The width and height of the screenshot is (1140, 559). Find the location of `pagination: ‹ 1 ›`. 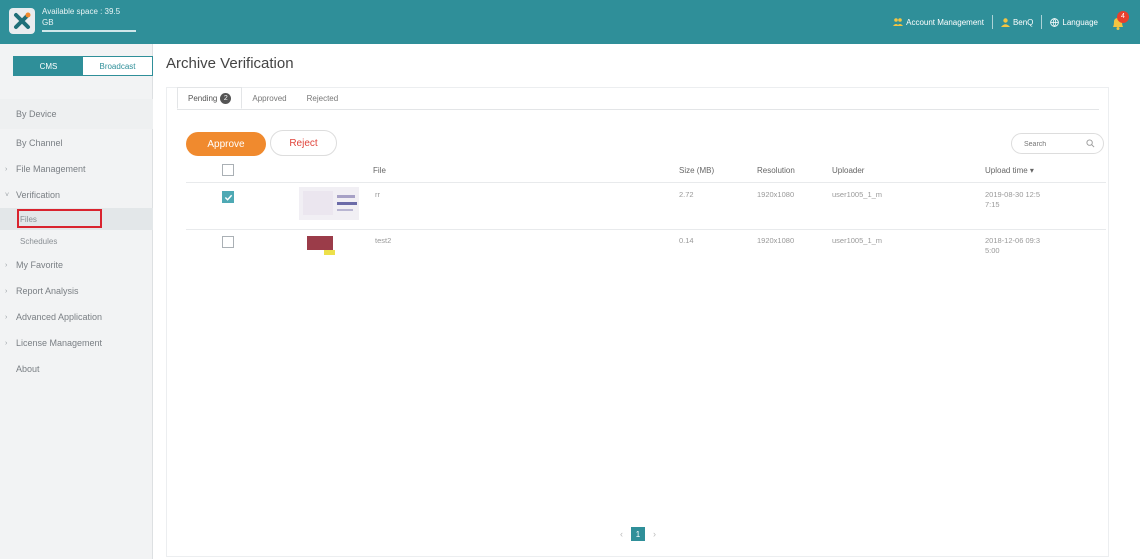

pagination: ‹ 1 › is located at coordinates (638, 534).